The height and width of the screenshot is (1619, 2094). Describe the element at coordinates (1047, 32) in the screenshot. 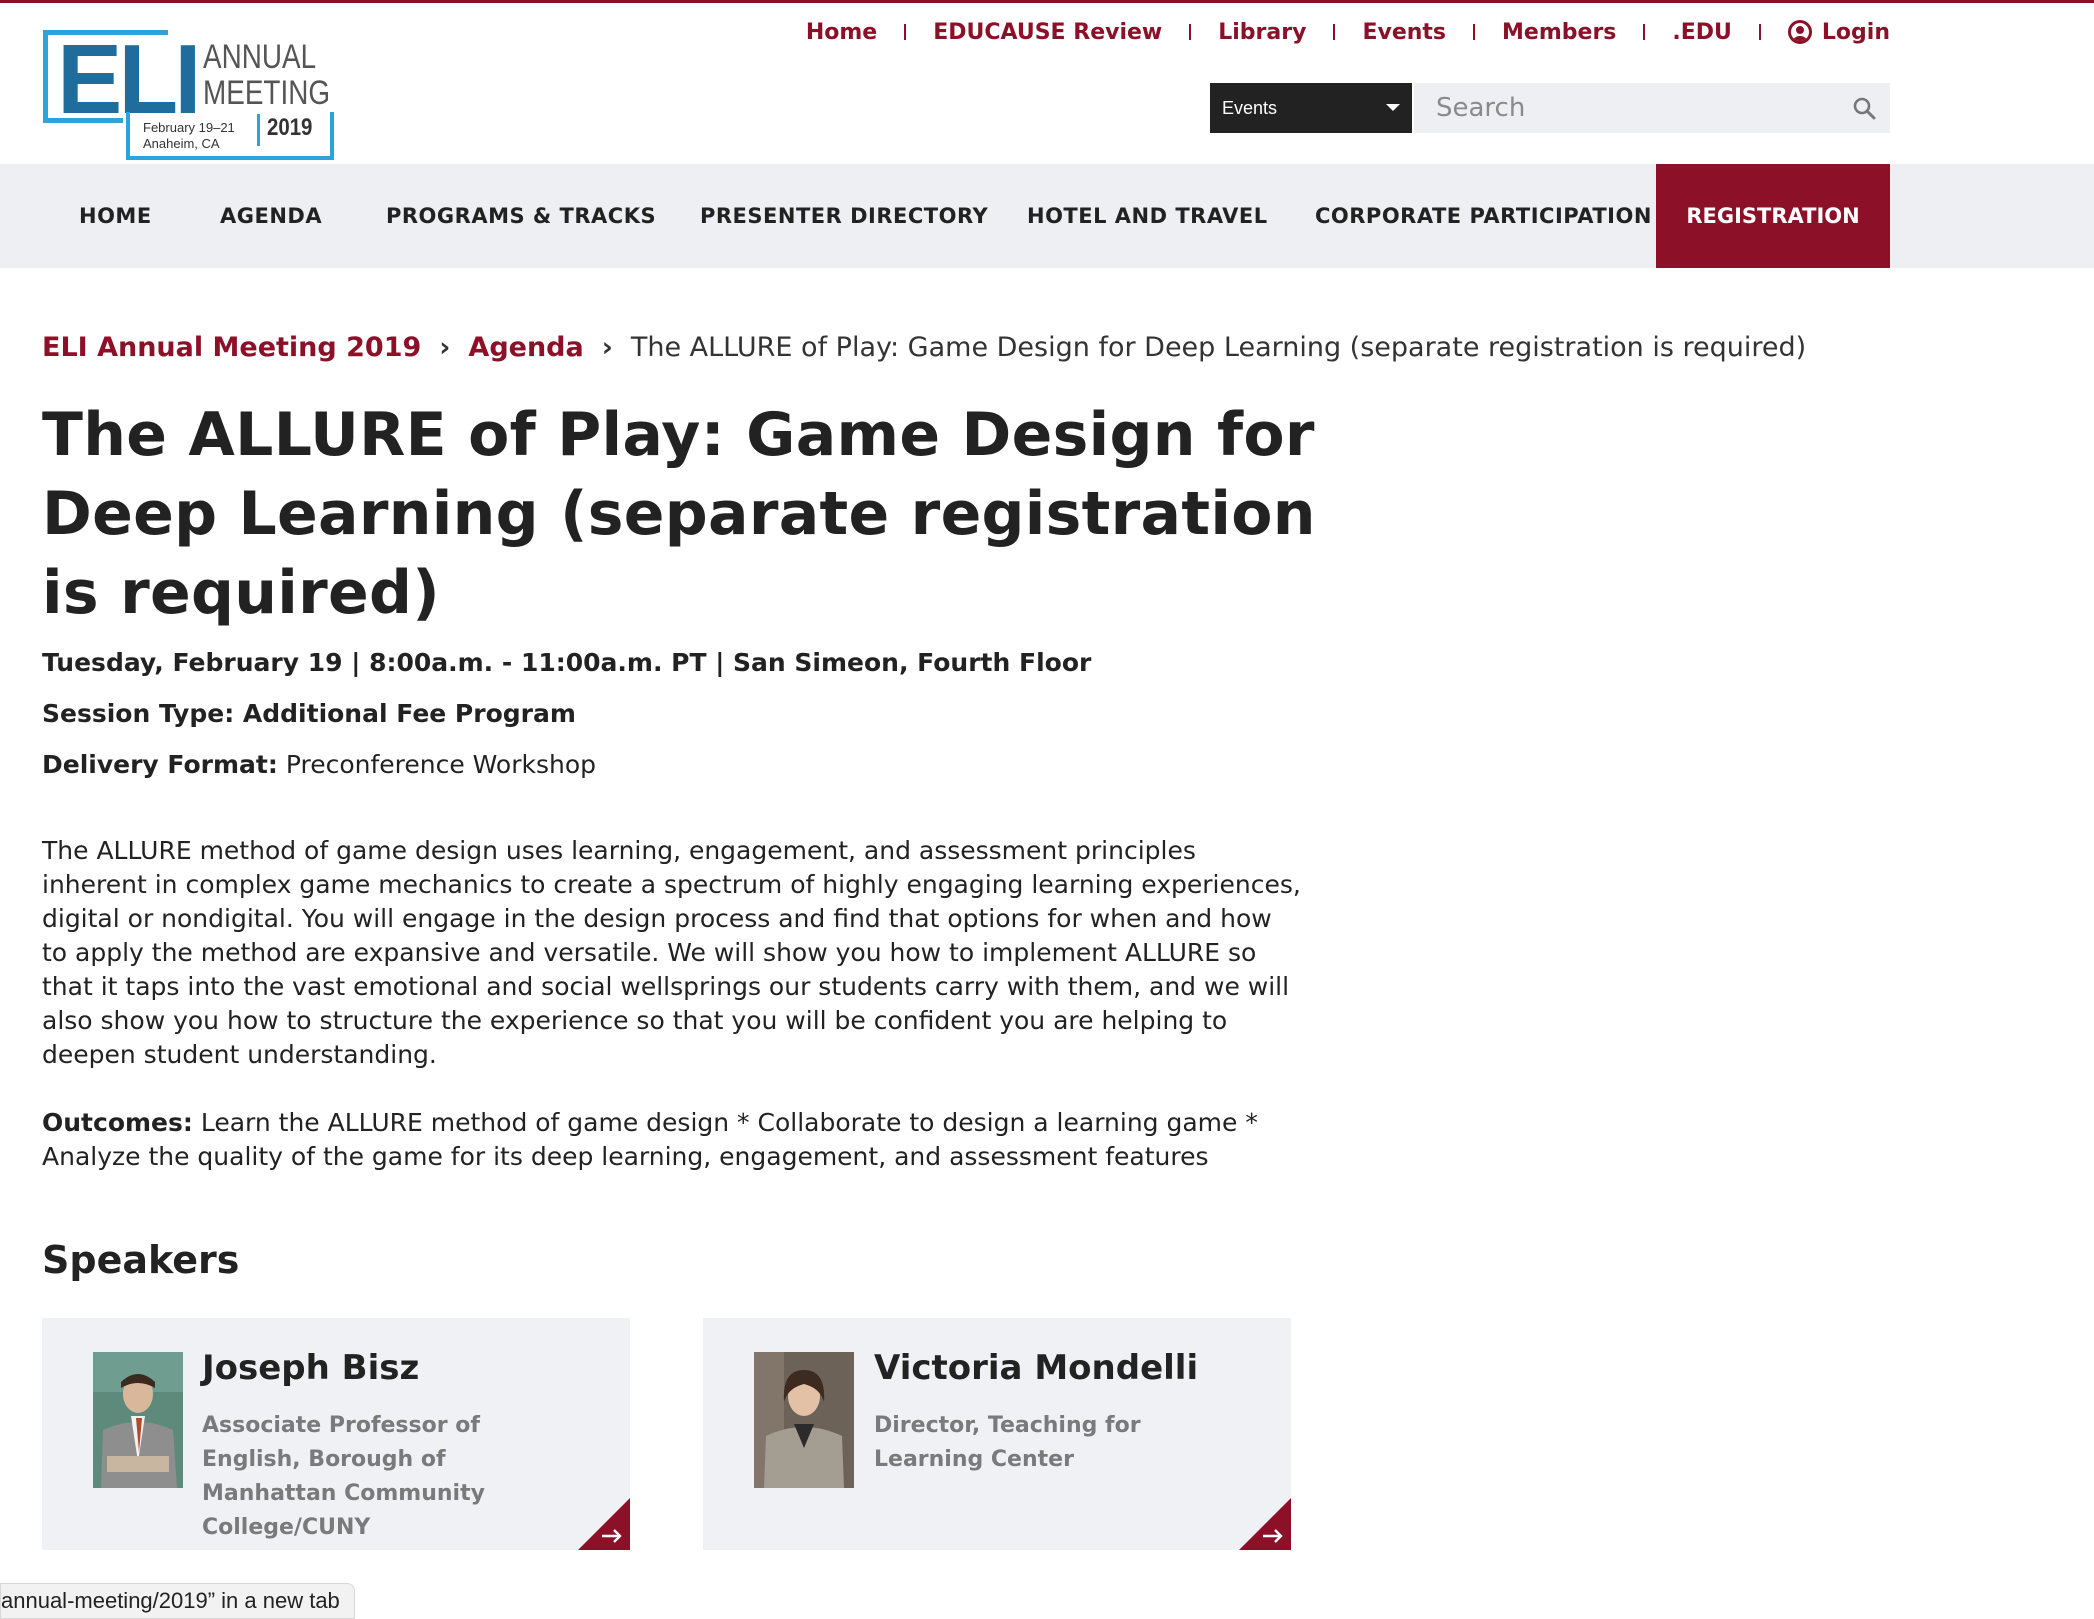

I see `util-link-educause-review: EDUCAUSE Review` at that location.